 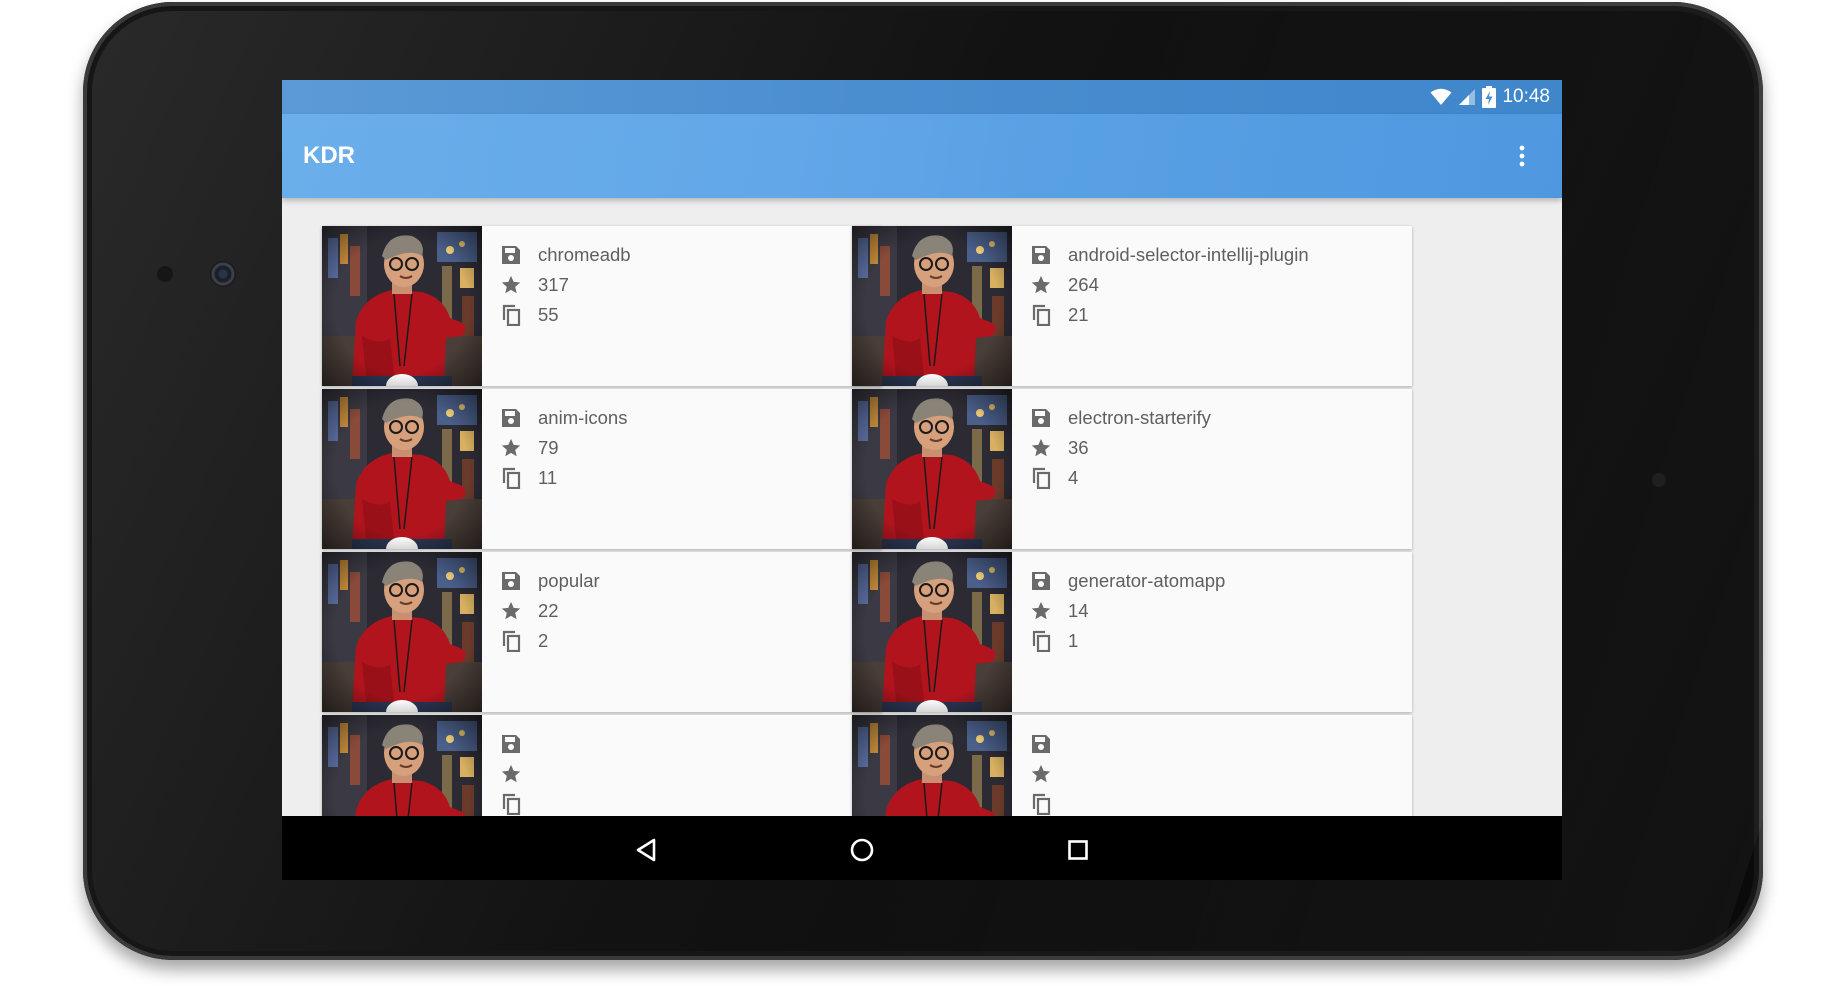 I want to click on repo-info: chromeadb 317 55, so click(x=564, y=285).